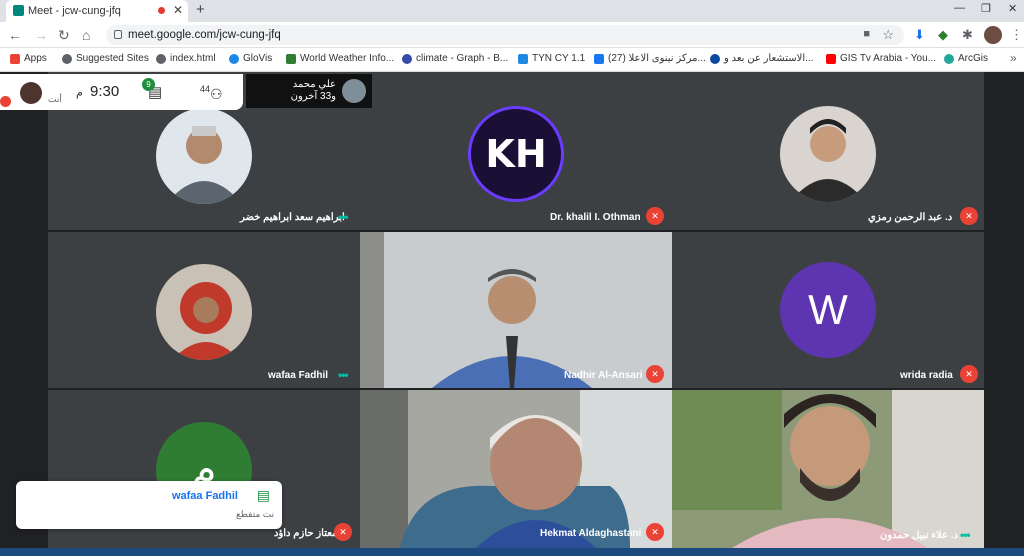  What do you see at coordinates (313, 96) in the screenshot?
I see `presenter-more: و33 آخرون` at bounding box center [313, 96].